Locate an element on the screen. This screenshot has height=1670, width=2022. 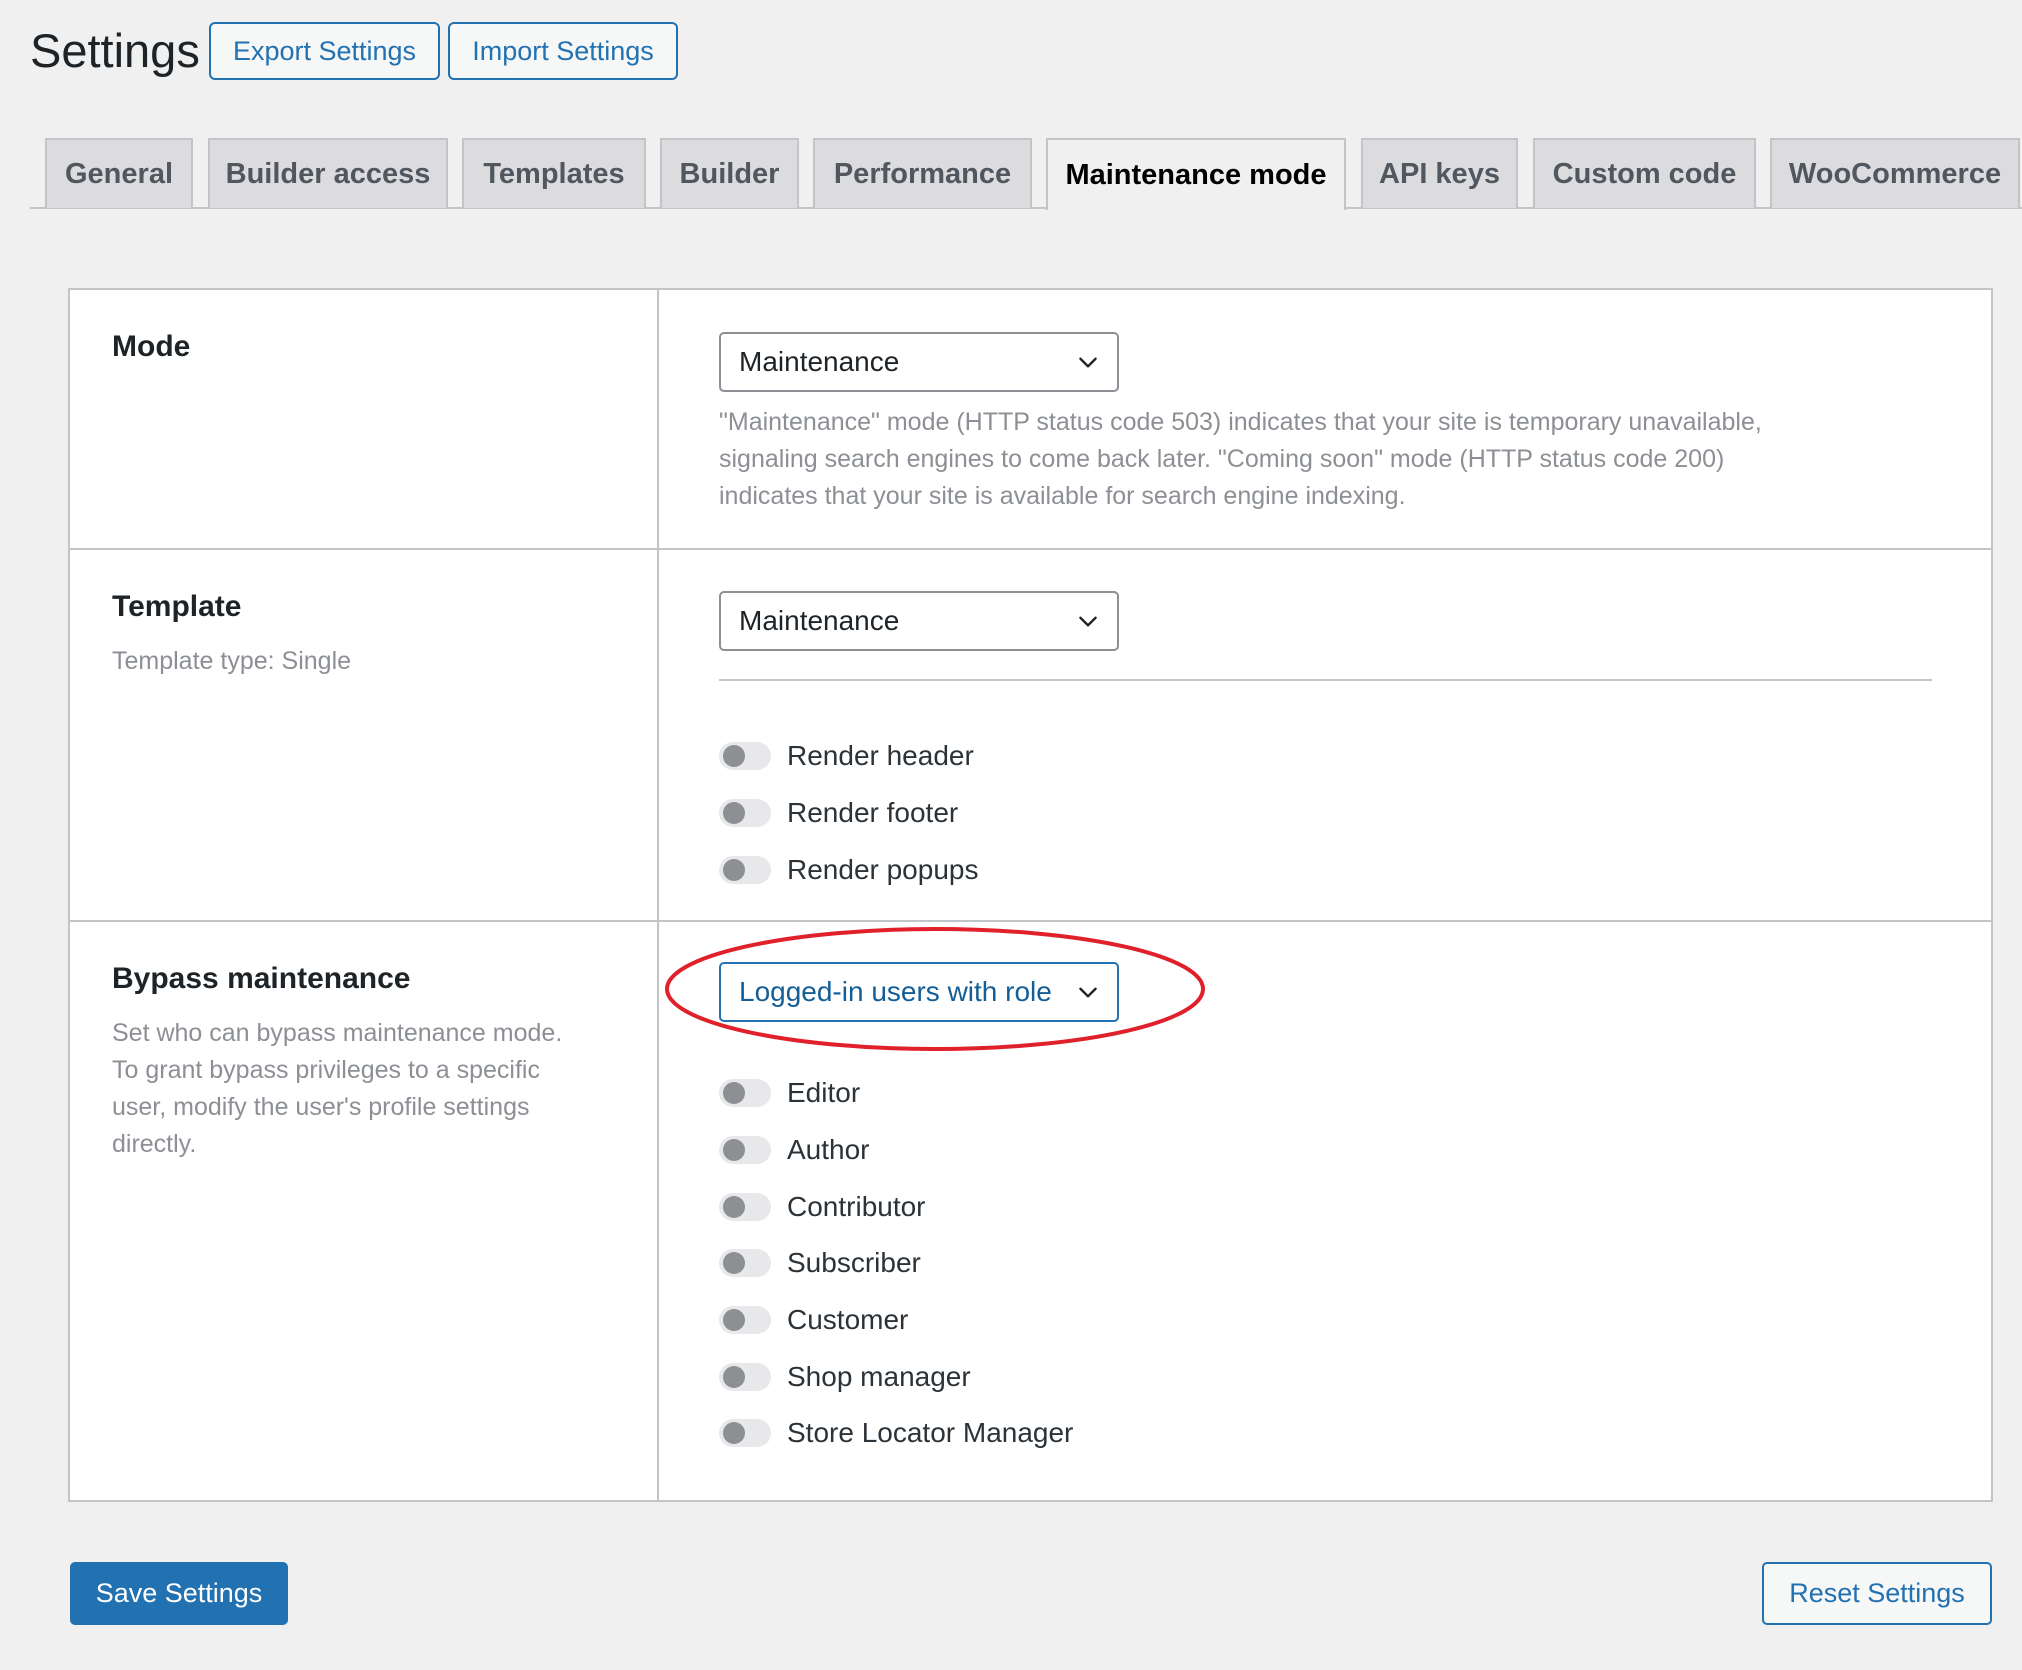
render-footer-toggle-row: Render footer is located at coordinates (838, 813).